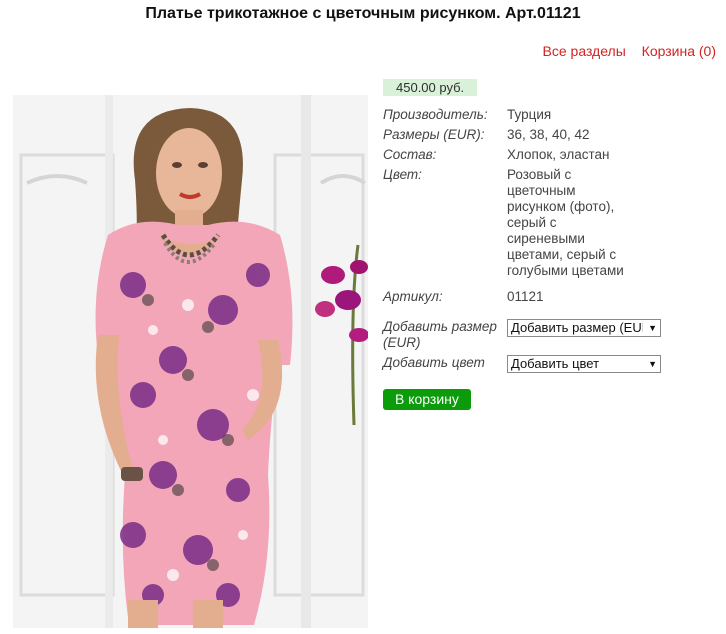 This screenshot has height=634, width=726. I want to click on color-select-value: Добавить цвет, so click(555, 363).